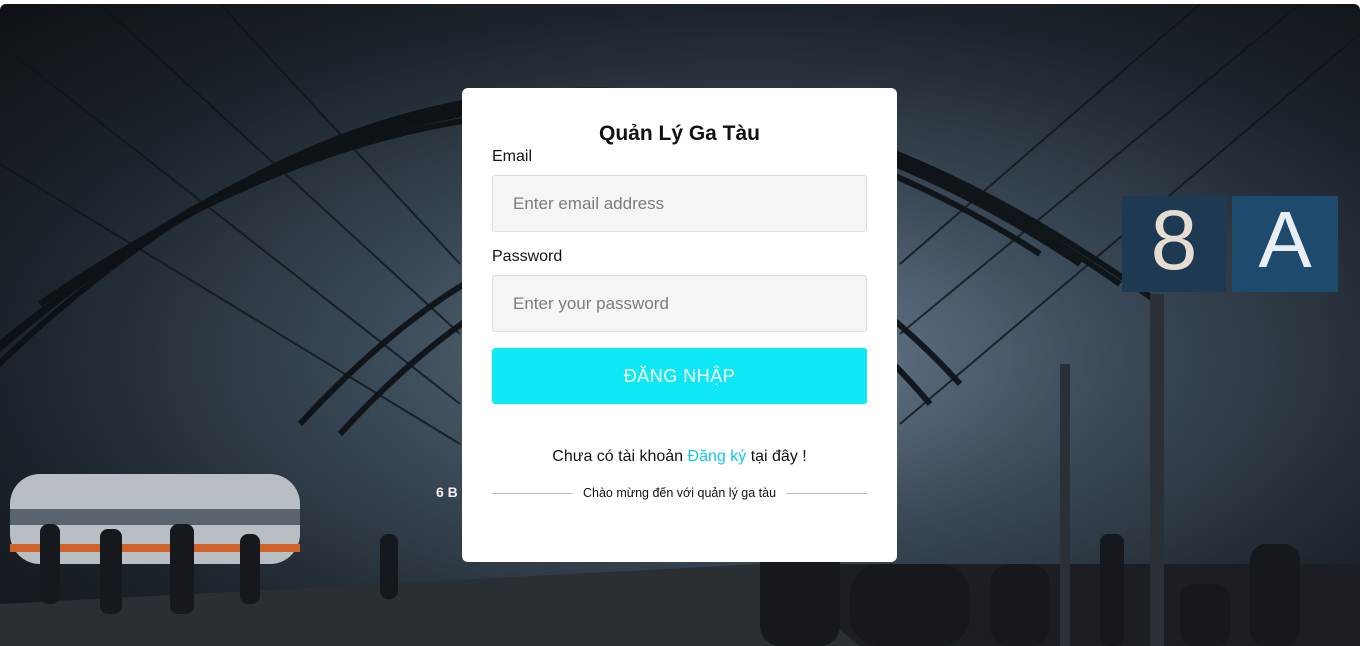  What do you see at coordinates (778, 456) in the screenshot?
I see `signup-suffix: tại đây !` at bounding box center [778, 456].